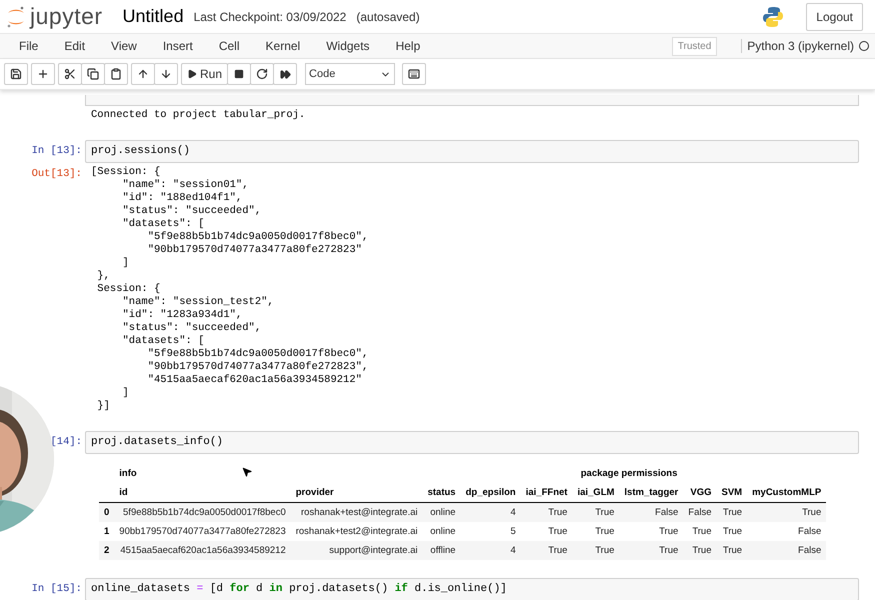 The image size is (875, 600). Describe the element at coordinates (546, 492) in the screenshot. I see `column-header: iai_FFnet` at that location.